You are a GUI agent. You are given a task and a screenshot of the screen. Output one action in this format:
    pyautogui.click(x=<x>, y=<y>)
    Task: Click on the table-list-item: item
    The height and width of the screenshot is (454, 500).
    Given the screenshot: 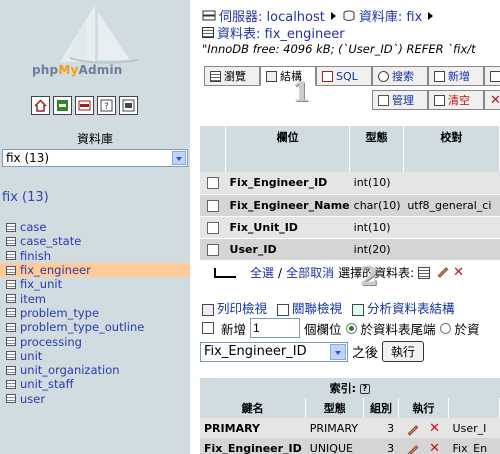 What is the action you would take?
    pyautogui.click(x=95, y=298)
    